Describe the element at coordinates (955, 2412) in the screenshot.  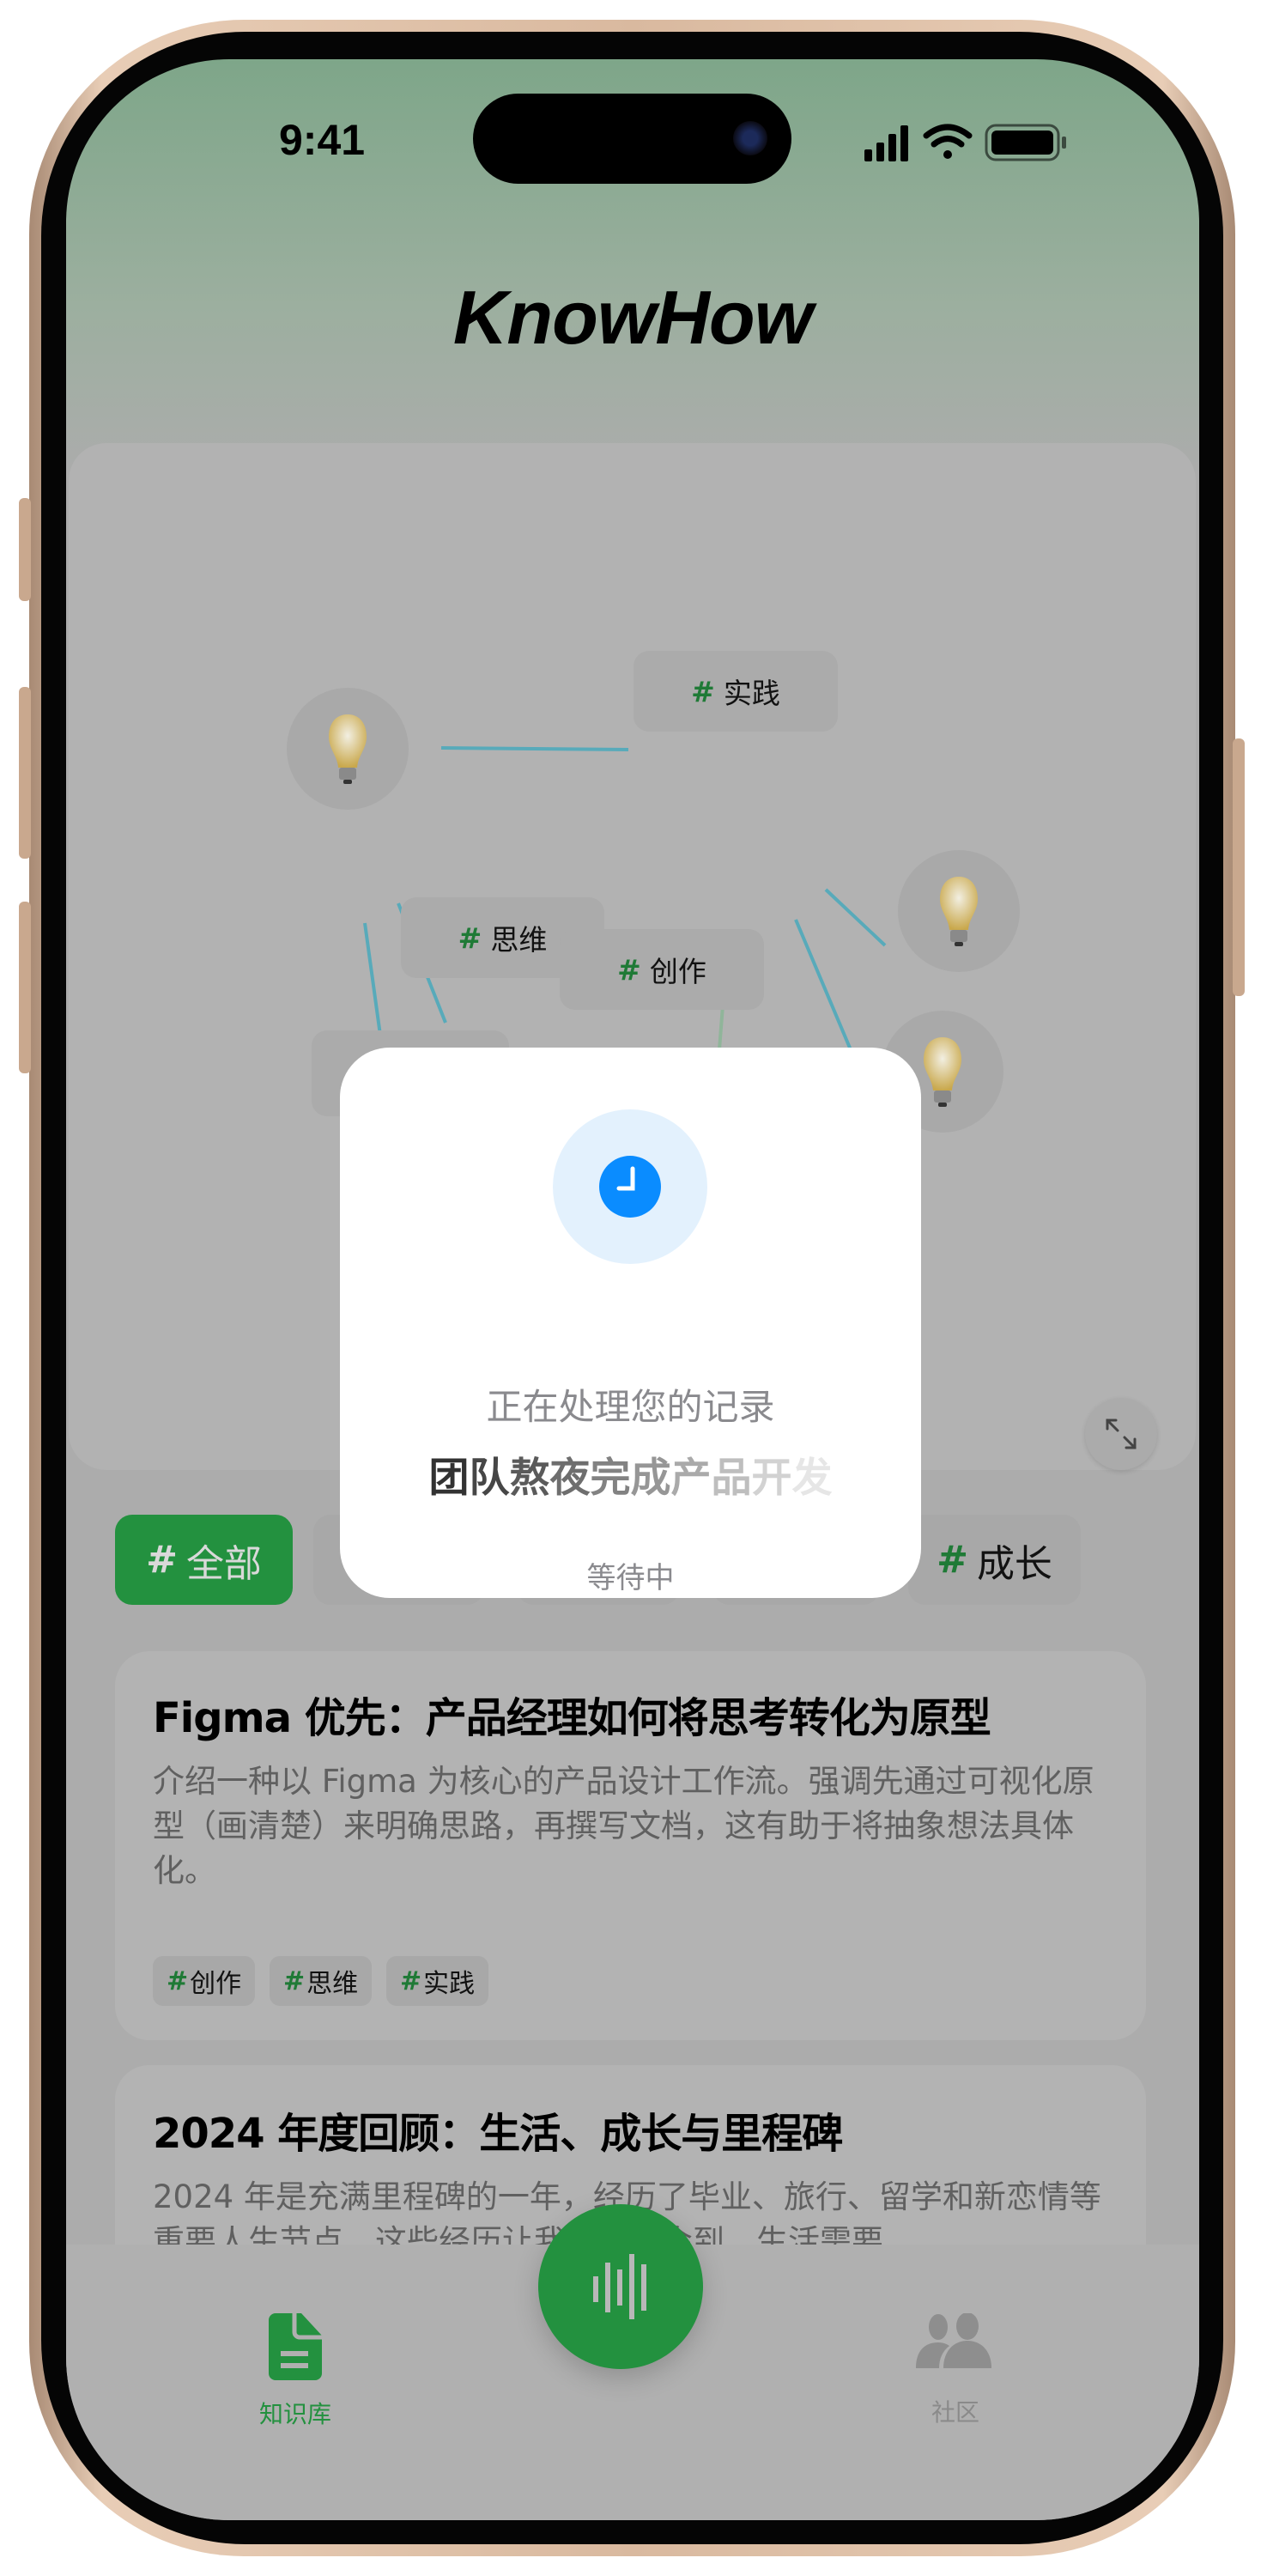
I see `tab-label: 社区` at that location.